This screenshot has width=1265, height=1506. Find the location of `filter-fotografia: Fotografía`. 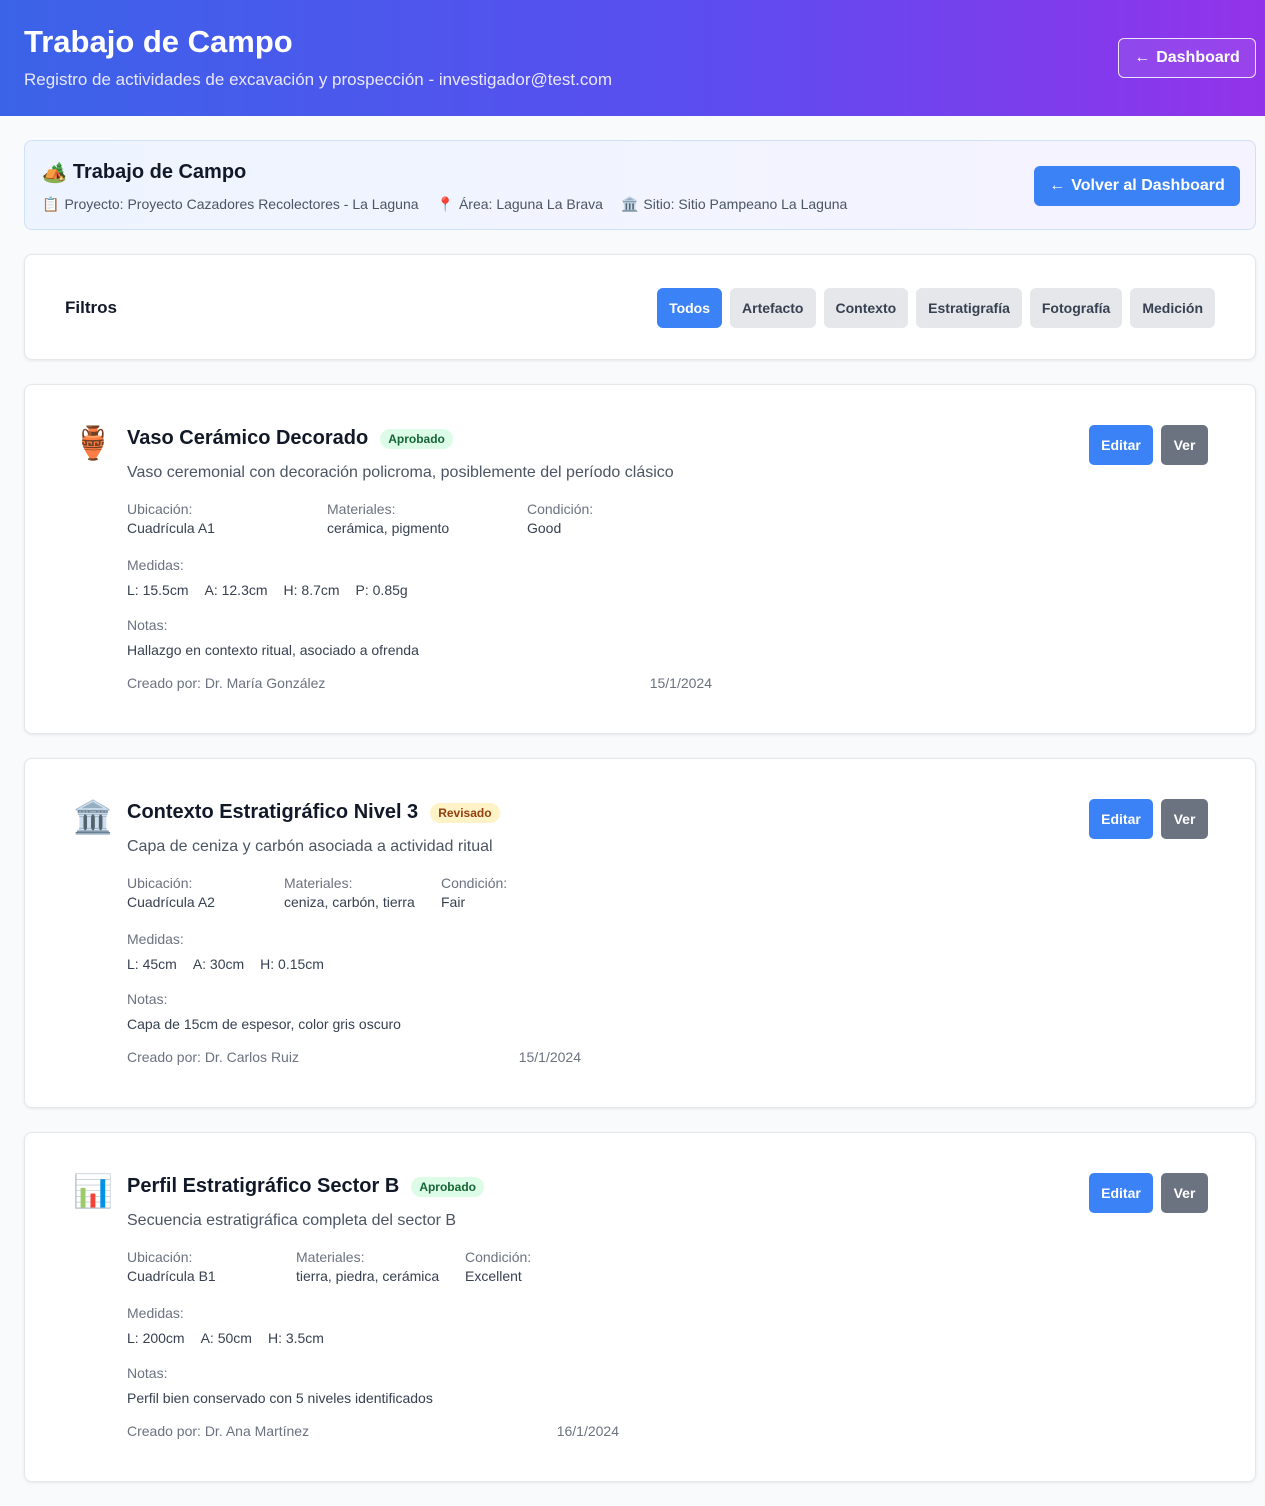

filter-fotografia: Fotografía is located at coordinates (1076, 308).